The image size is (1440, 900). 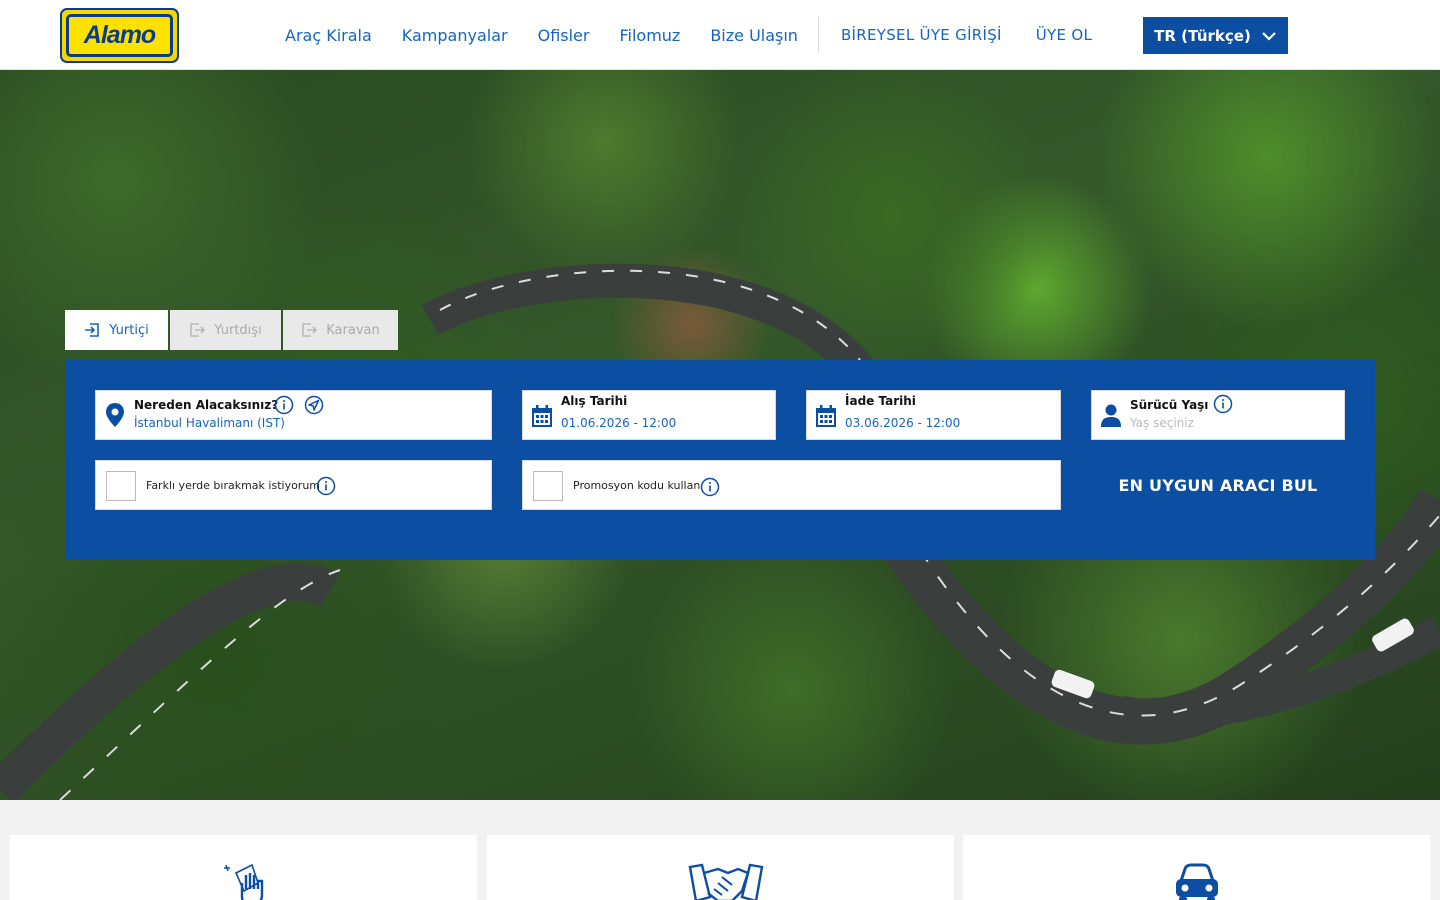 What do you see at coordinates (933, 415) in the screenshot?
I see `return-date-field: İade Tarihi 03.06.2026 - 12:00` at bounding box center [933, 415].